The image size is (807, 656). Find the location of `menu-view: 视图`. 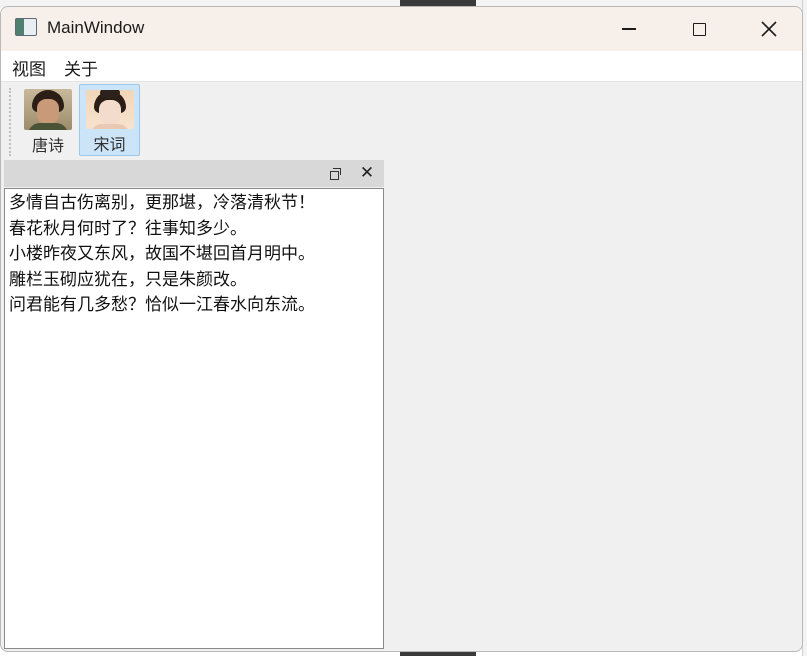

menu-view: 视图 is located at coordinates (29, 67).